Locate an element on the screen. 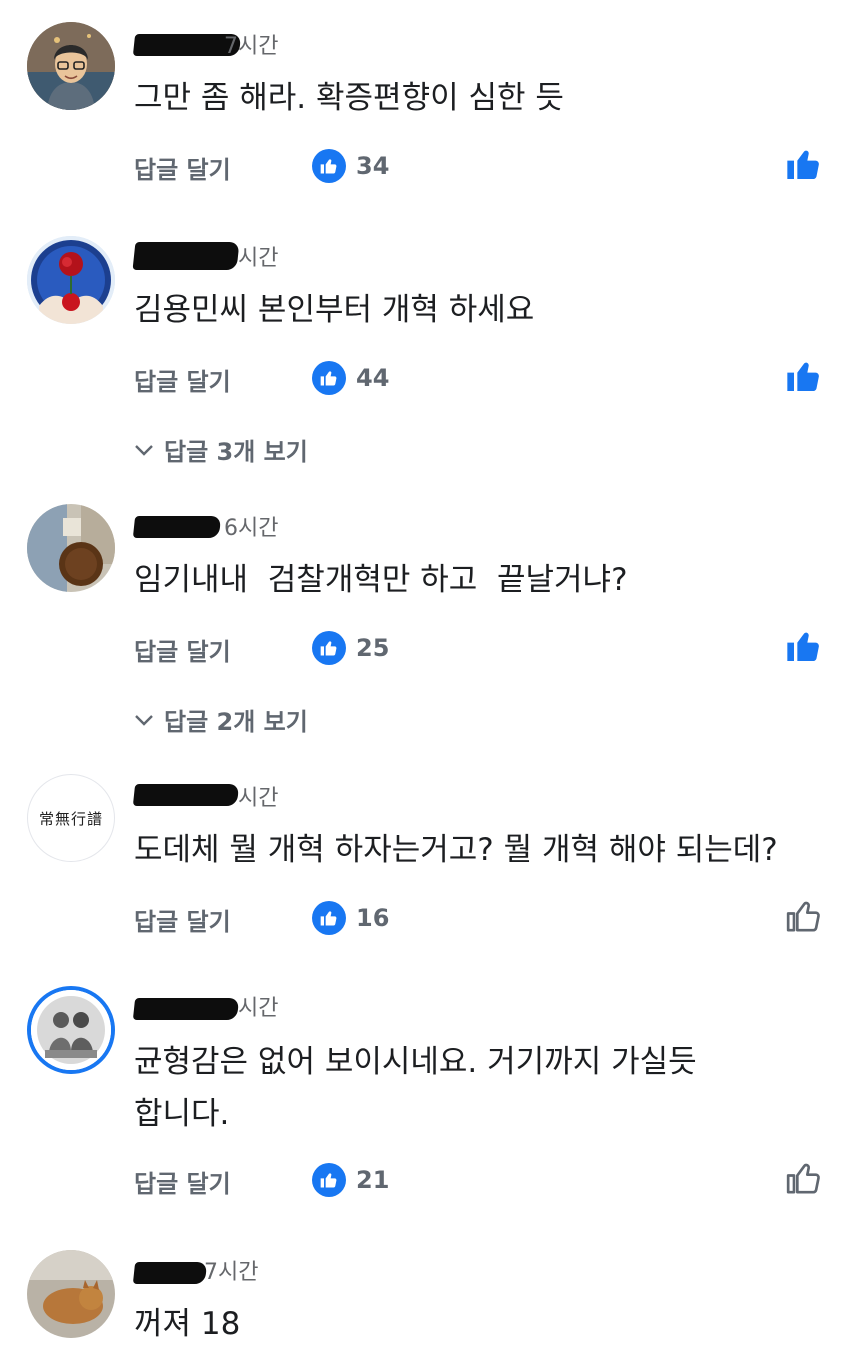 The height and width of the screenshot is (1365, 850). like-count: 21 is located at coordinates (373, 1180).